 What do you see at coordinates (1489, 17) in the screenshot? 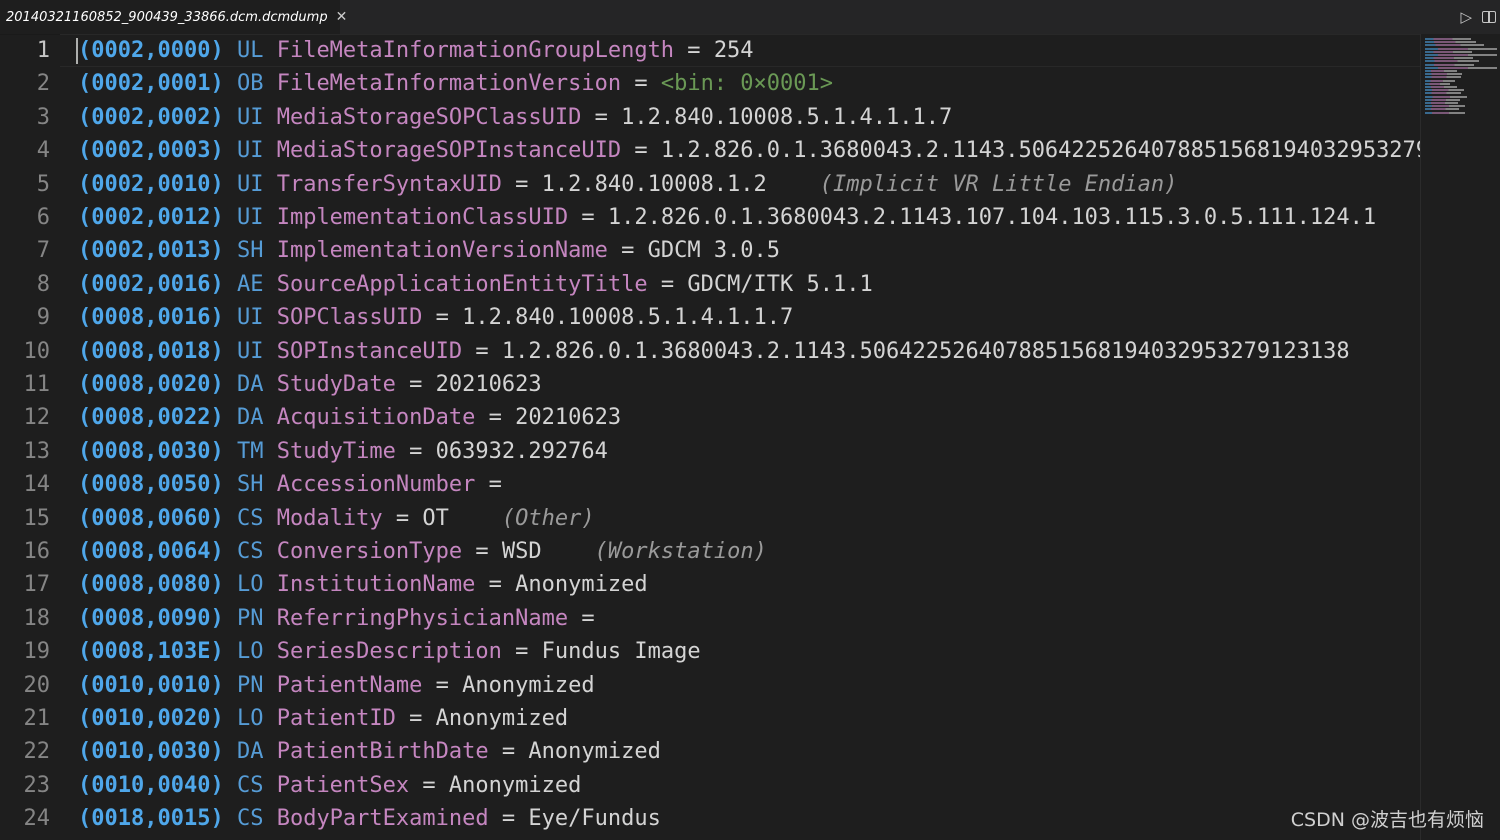
I see `split-editor-icon` at bounding box center [1489, 17].